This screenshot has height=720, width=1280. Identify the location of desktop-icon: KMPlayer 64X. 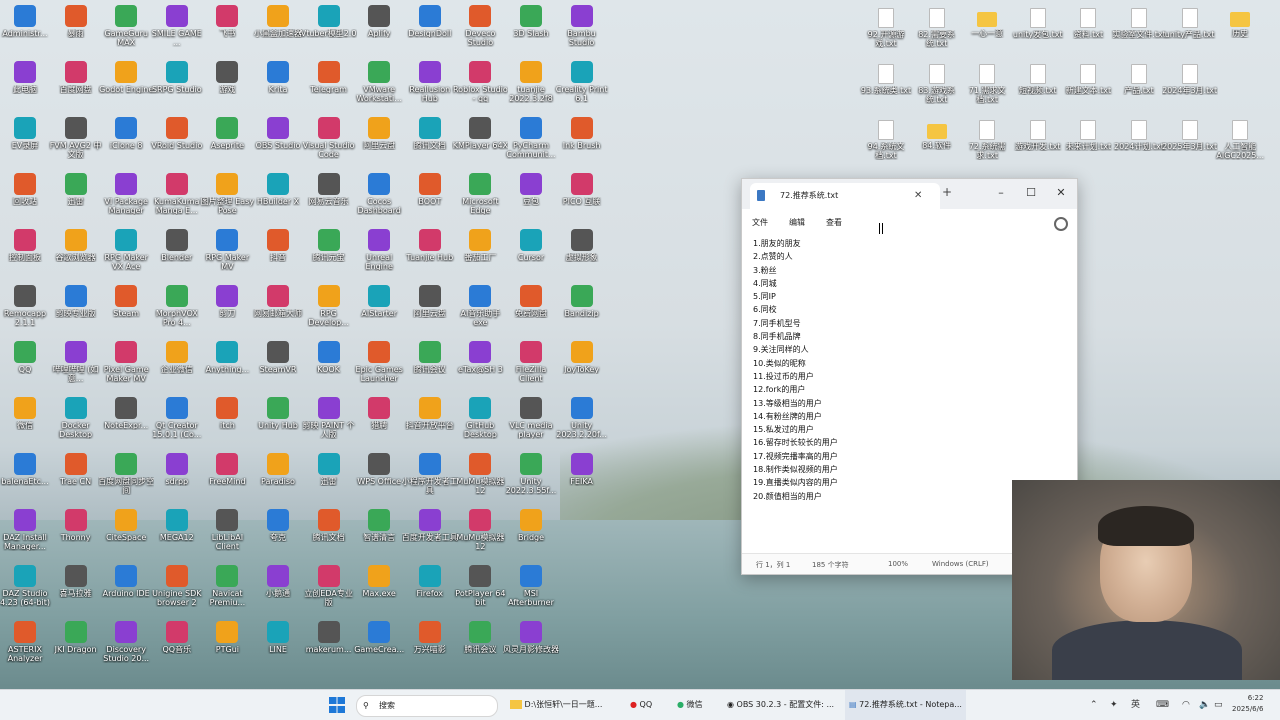
(480, 133).